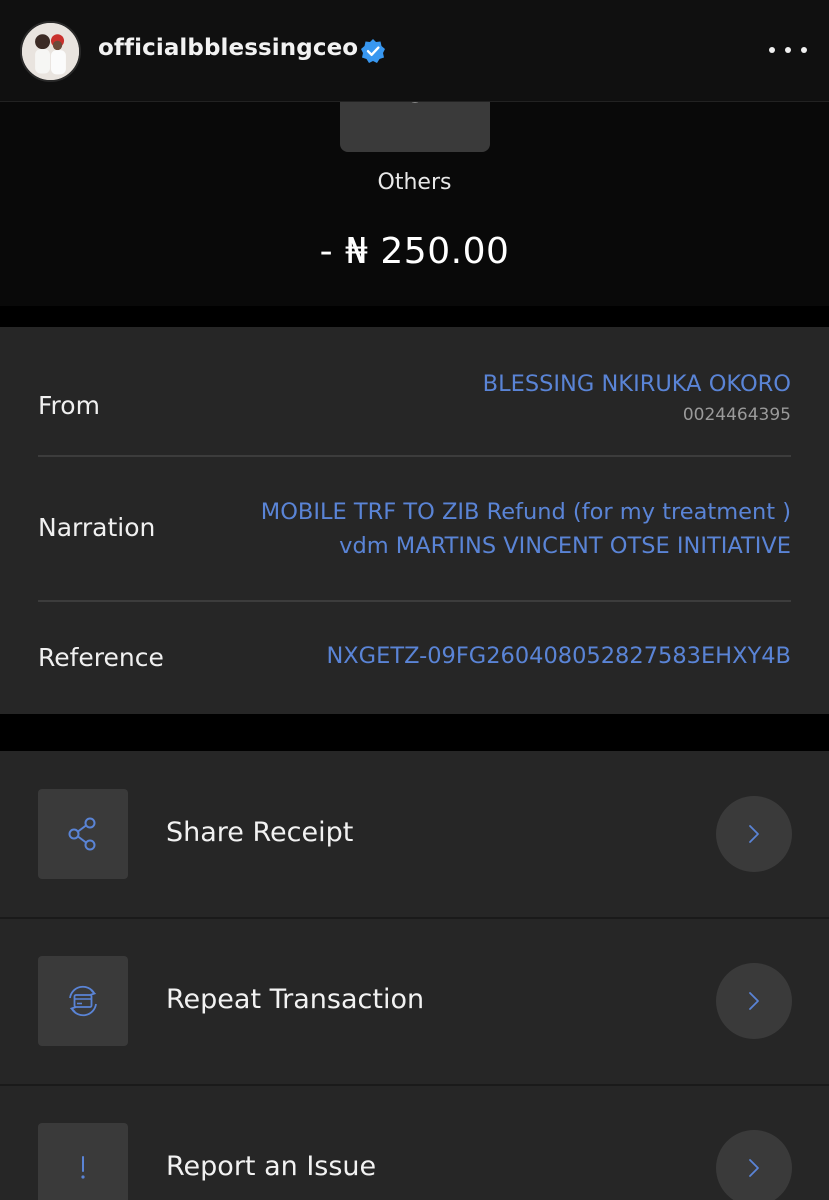 The image size is (829, 1200). I want to click on verified-badge-icon, so click(373, 51).